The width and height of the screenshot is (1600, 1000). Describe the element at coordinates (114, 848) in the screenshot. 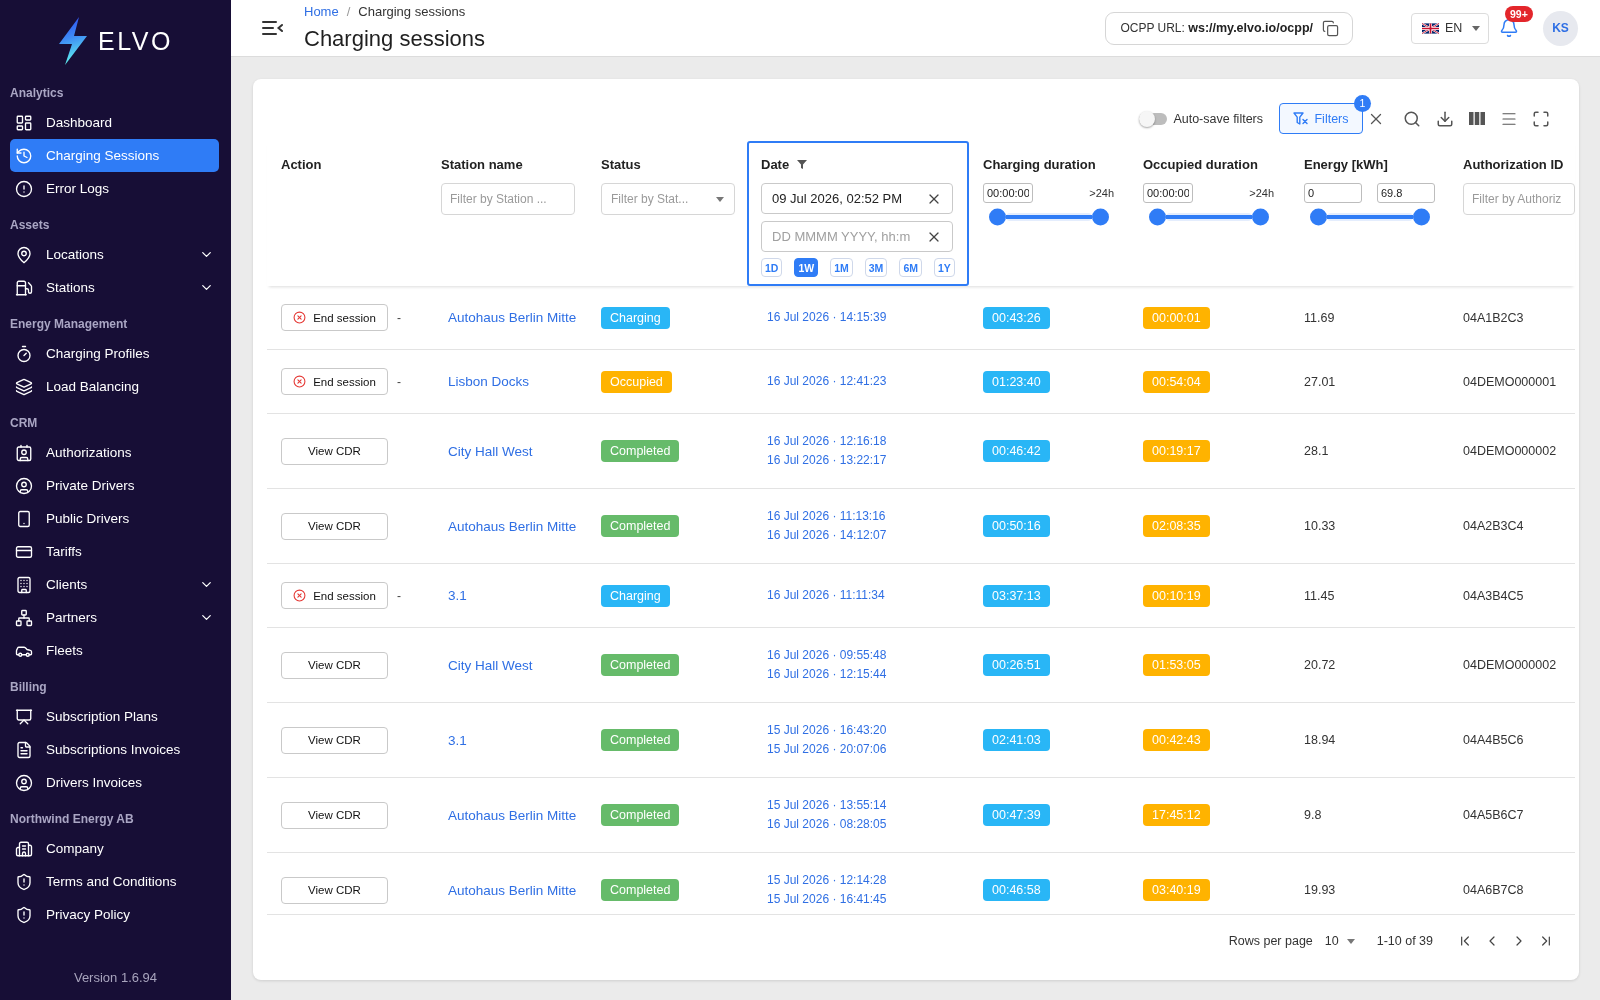

I see `nav-item: Company` at that location.